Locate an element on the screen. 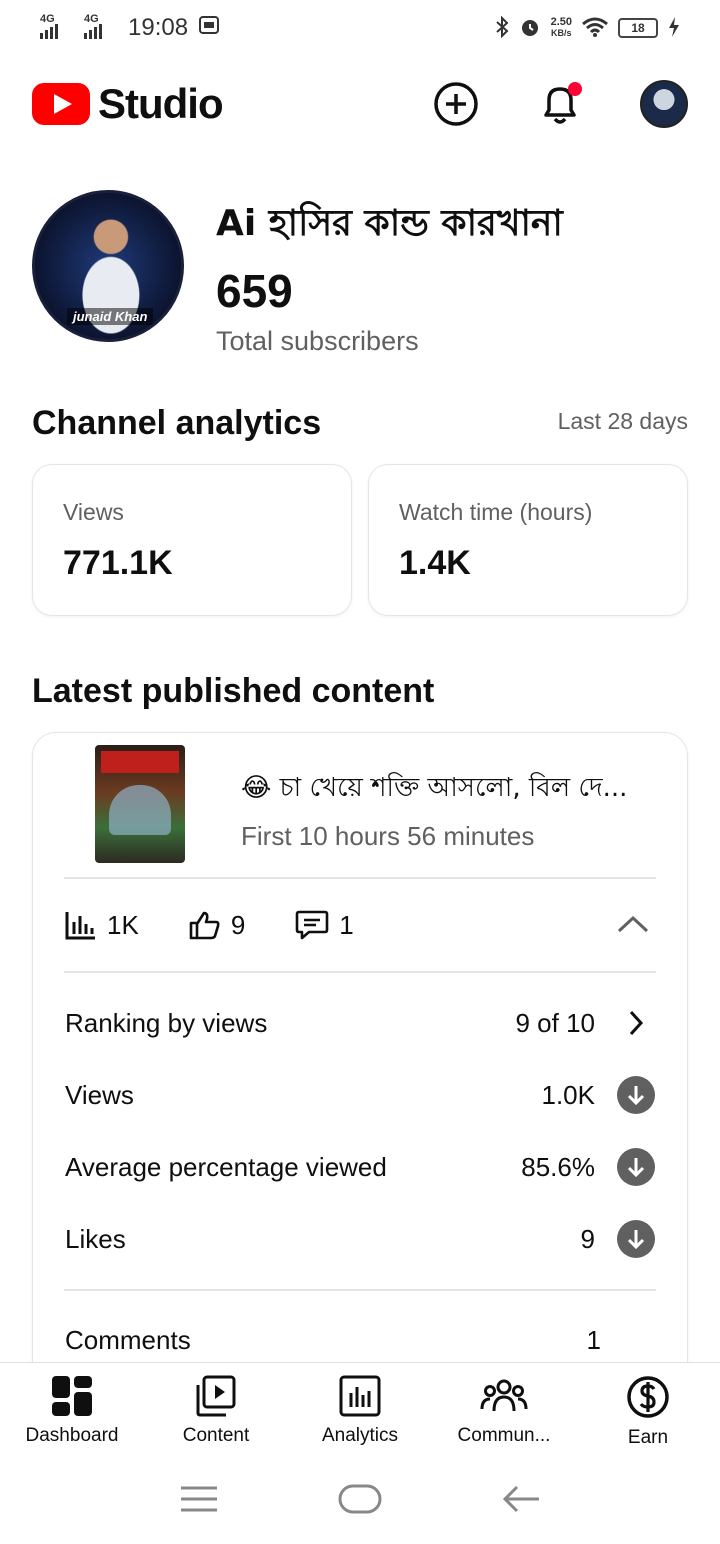 Image resolution: width=720 pixels, height=1544 pixels. chevron-right-icon is located at coordinates (636, 1023).